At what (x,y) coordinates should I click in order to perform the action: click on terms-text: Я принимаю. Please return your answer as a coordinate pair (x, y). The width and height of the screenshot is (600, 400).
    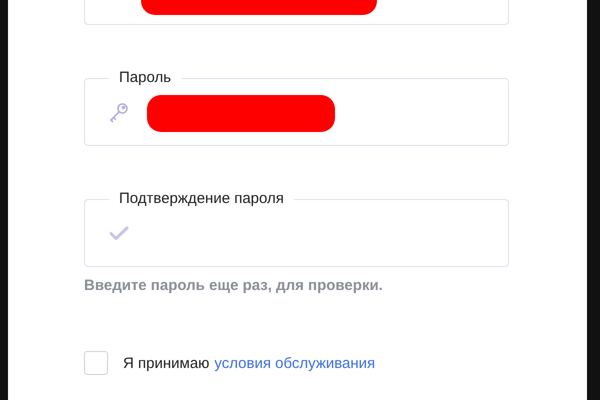
    Looking at the image, I should click on (166, 363).